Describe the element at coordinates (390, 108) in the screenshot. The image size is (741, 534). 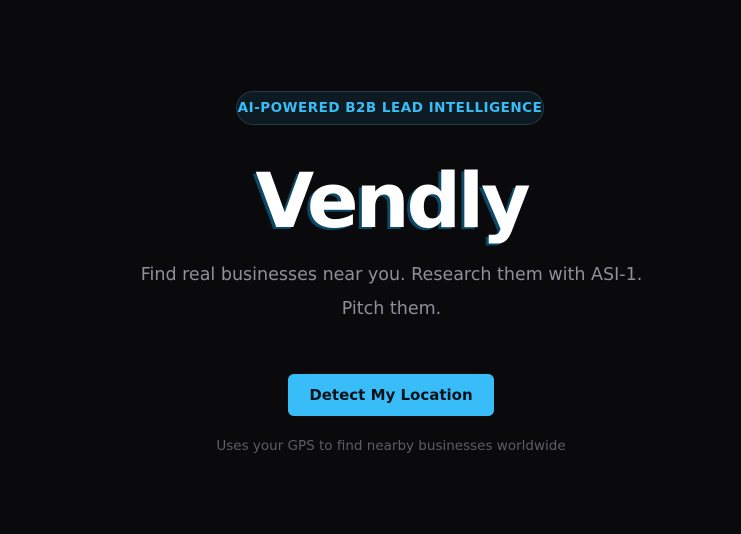
I see `tagline-badge: AI-POWERED B2B LEAD INTELLIGENCE` at that location.